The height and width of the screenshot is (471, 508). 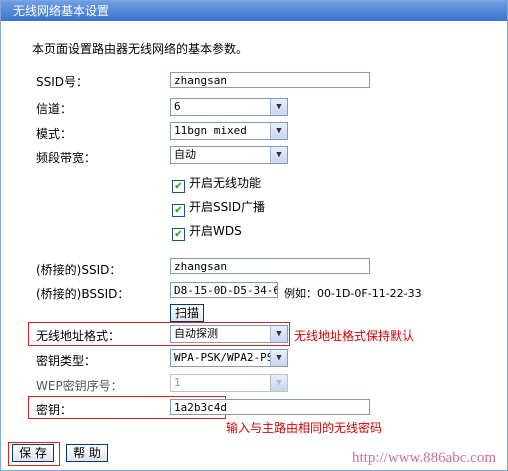 I want to click on enable-wireless-checkbox: ✔ 开启无线功能, so click(x=216, y=183).